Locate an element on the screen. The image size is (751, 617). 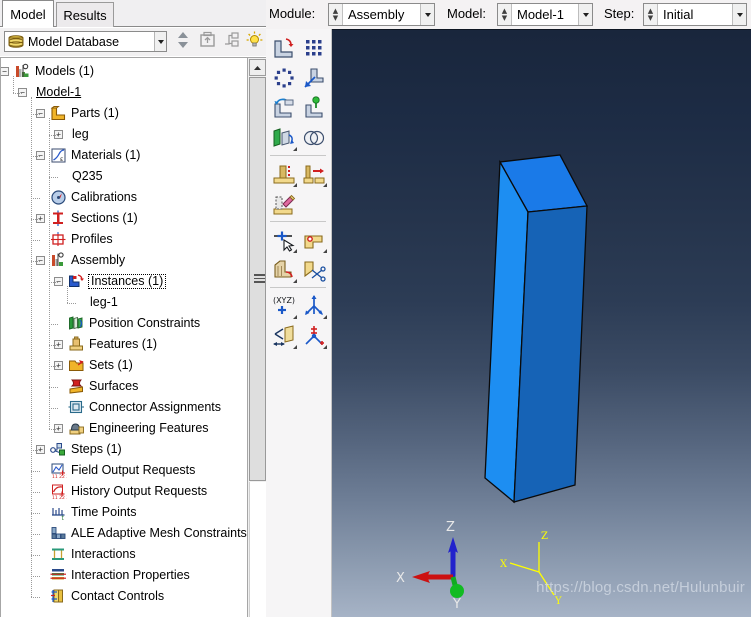
part-triad-y-label: Y is located at coordinates (558, 601).